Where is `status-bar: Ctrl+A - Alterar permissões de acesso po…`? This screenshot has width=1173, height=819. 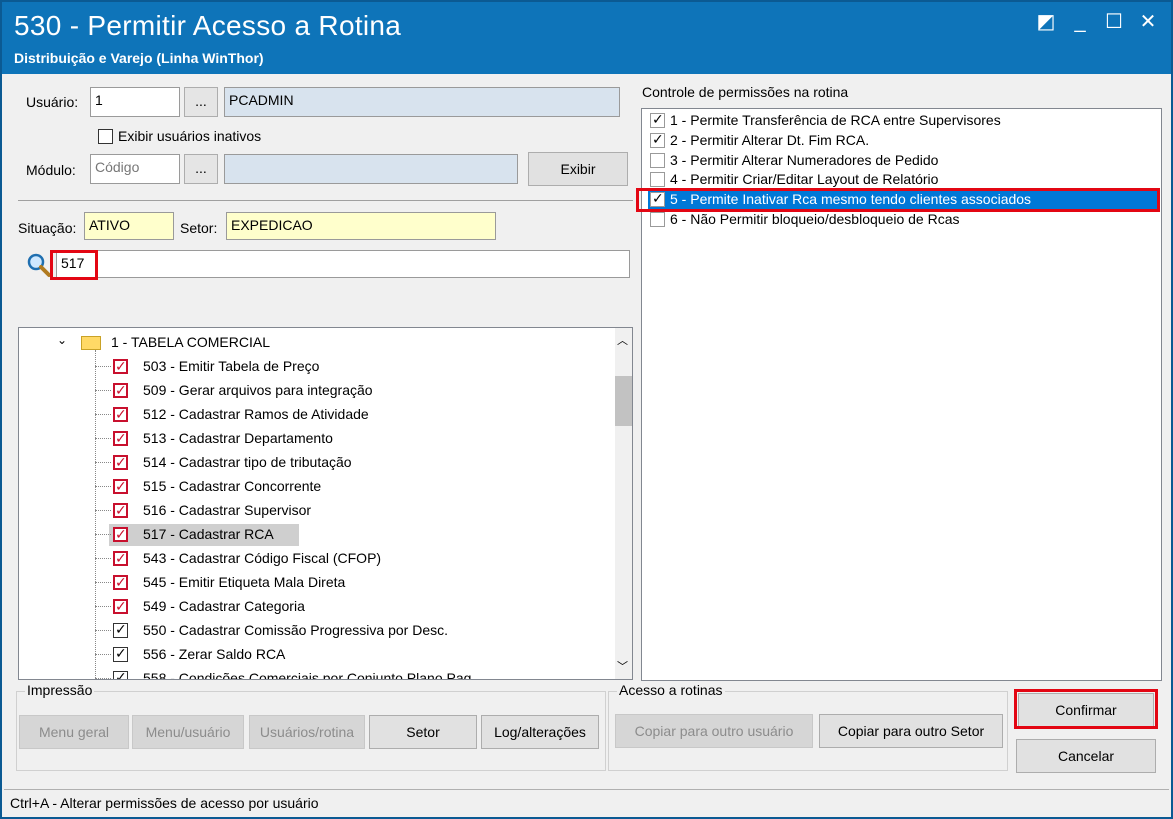 status-bar: Ctrl+A - Alterar permissões de acesso po… is located at coordinates (586, 803).